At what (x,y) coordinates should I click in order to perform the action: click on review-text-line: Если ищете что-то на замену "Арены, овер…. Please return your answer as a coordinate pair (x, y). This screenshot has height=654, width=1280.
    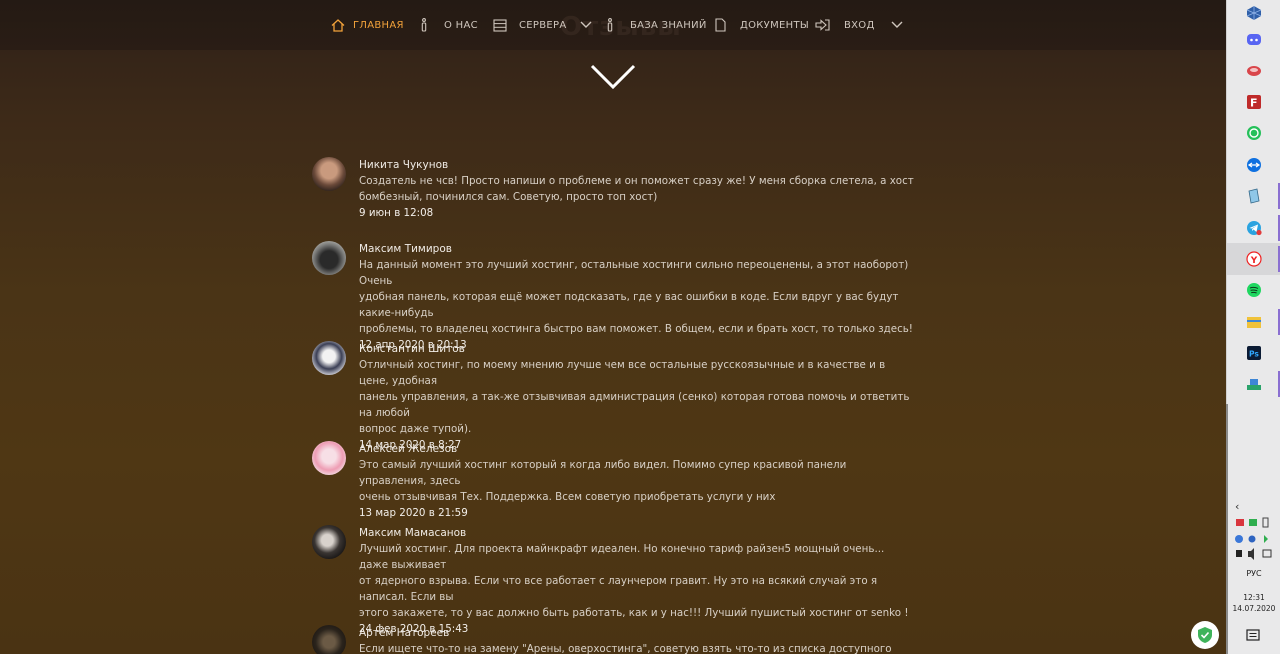
    Looking at the image, I should click on (625, 648).